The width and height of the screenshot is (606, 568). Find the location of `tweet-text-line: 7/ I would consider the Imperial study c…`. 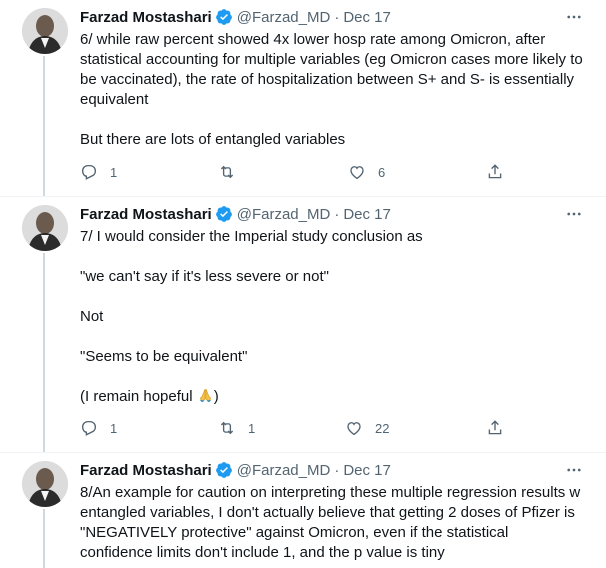

tweet-text-line: 7/ I would consider the Imperial study c… is located at coordinates (251, 236).